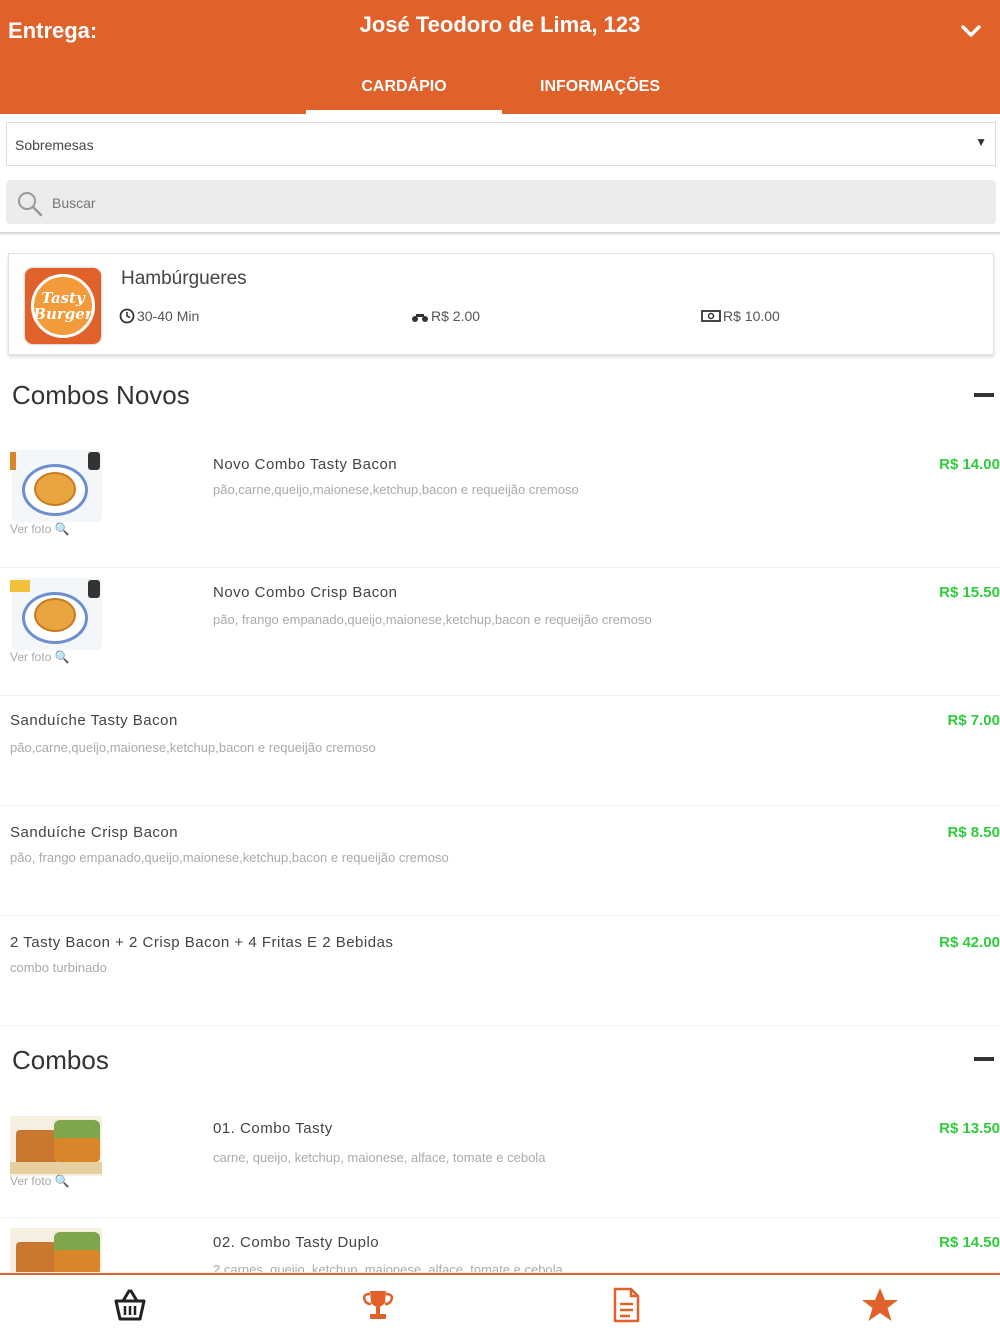 This screenshot has width=1000, height=1334. What do you see at coordinates (63, 306) in the screenshot?
I see `store-logo: Tasty Burger` at bounding box center [63, 306].